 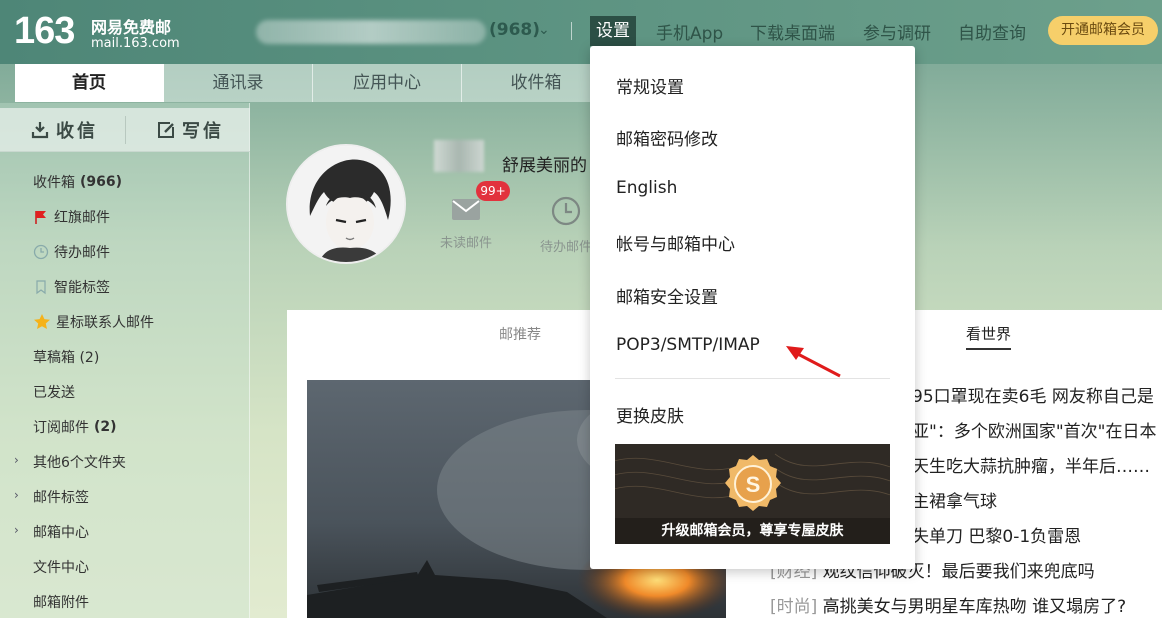 I want to click on account-name-blurred, so click(x=371, y=32).